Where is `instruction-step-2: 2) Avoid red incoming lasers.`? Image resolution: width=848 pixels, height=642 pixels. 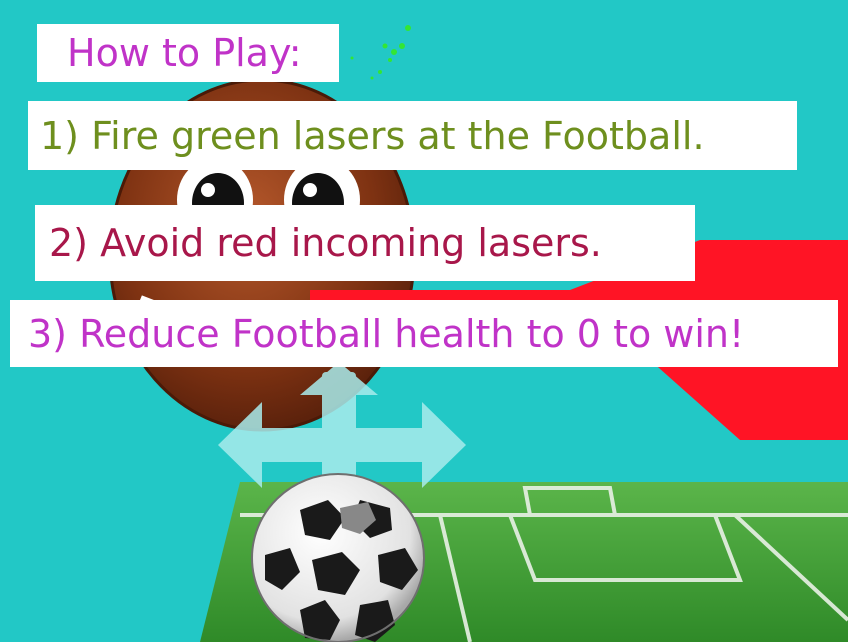
instruction-step-2: 2) Avoid red incoming lasers. is located at coordinates (365, 243).